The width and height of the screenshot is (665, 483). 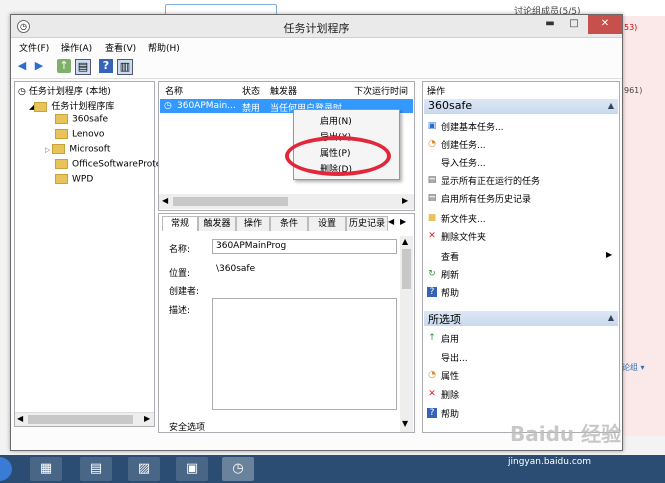 What do you see at coordinates (327, 223) in the screenshot?
I see `tab-settings: 设置` at bounding box center [327, 223].